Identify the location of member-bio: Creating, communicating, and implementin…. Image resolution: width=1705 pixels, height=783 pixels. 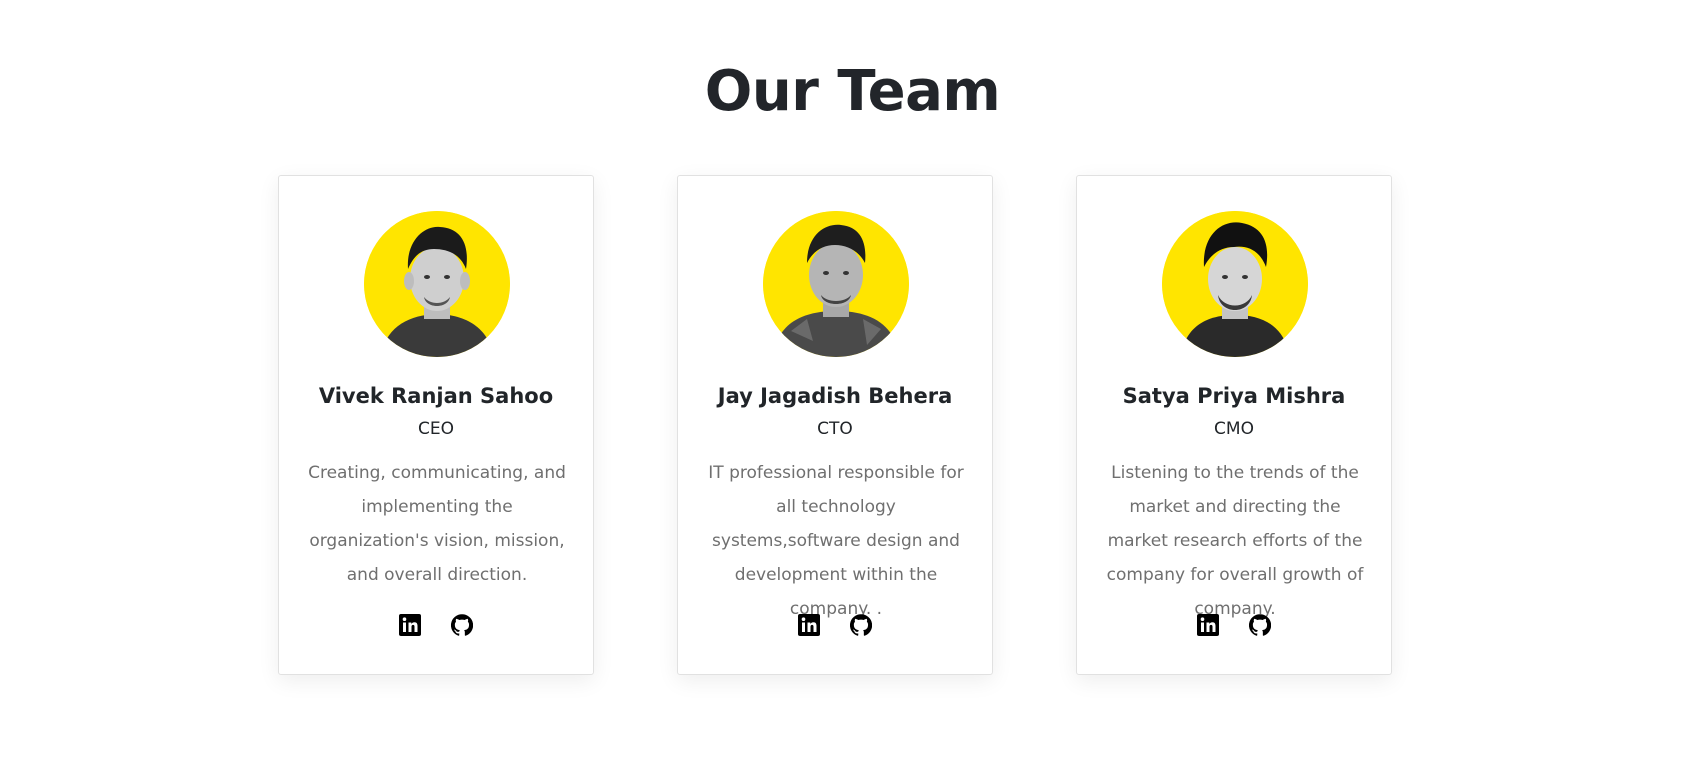
(437, 524).